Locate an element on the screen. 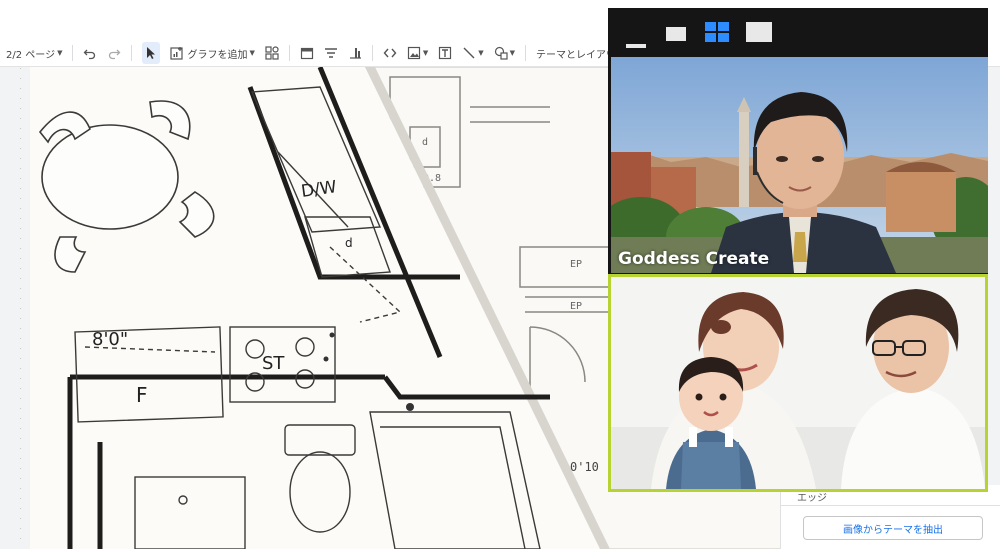  add-chart-label: グラフを追加 is located at coordinates (217, 55).